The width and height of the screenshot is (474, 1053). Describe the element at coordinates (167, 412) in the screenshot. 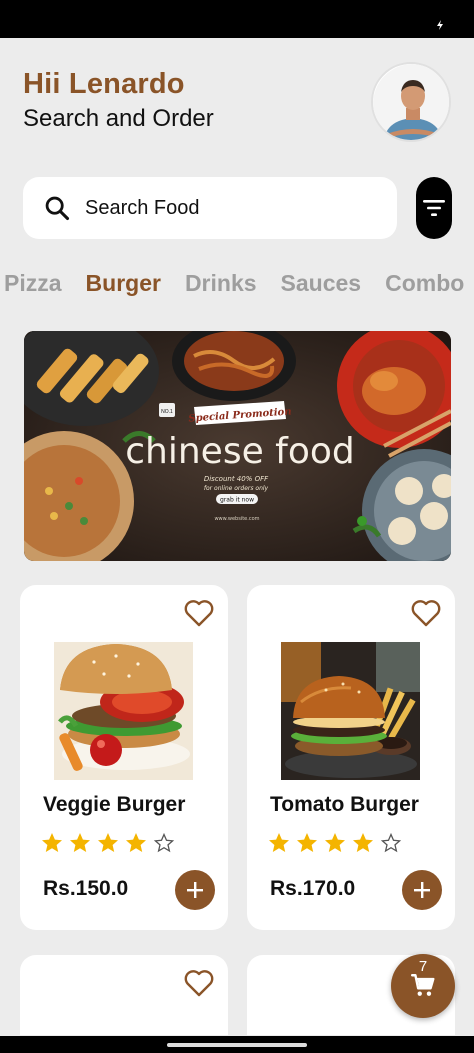

I see `banner-tag: NO.1` at that location.